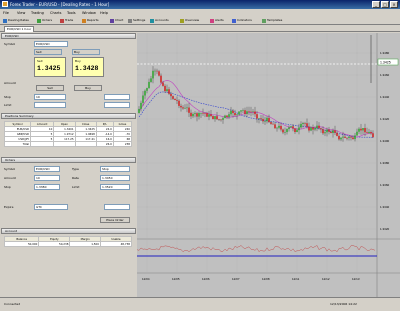 The height and width of the screenshot is (311, 400). I want to click on sell-price: 1.3425, so click(49, 68).